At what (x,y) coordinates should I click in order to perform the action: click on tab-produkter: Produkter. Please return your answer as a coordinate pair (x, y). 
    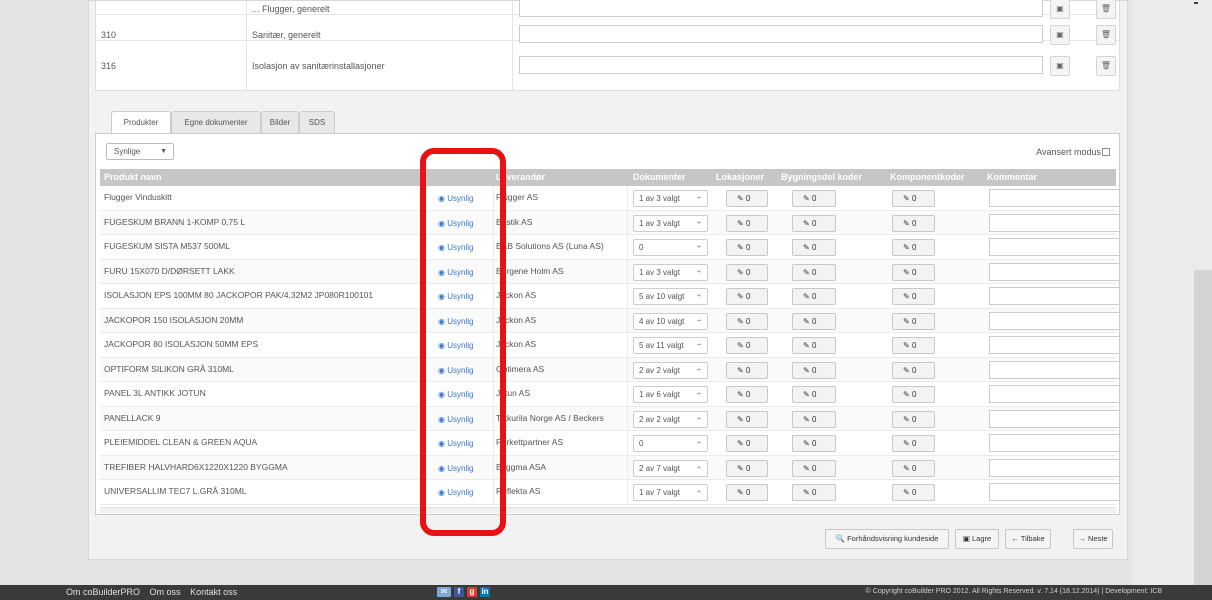
    Looking at the image, I should click on (141, 123).